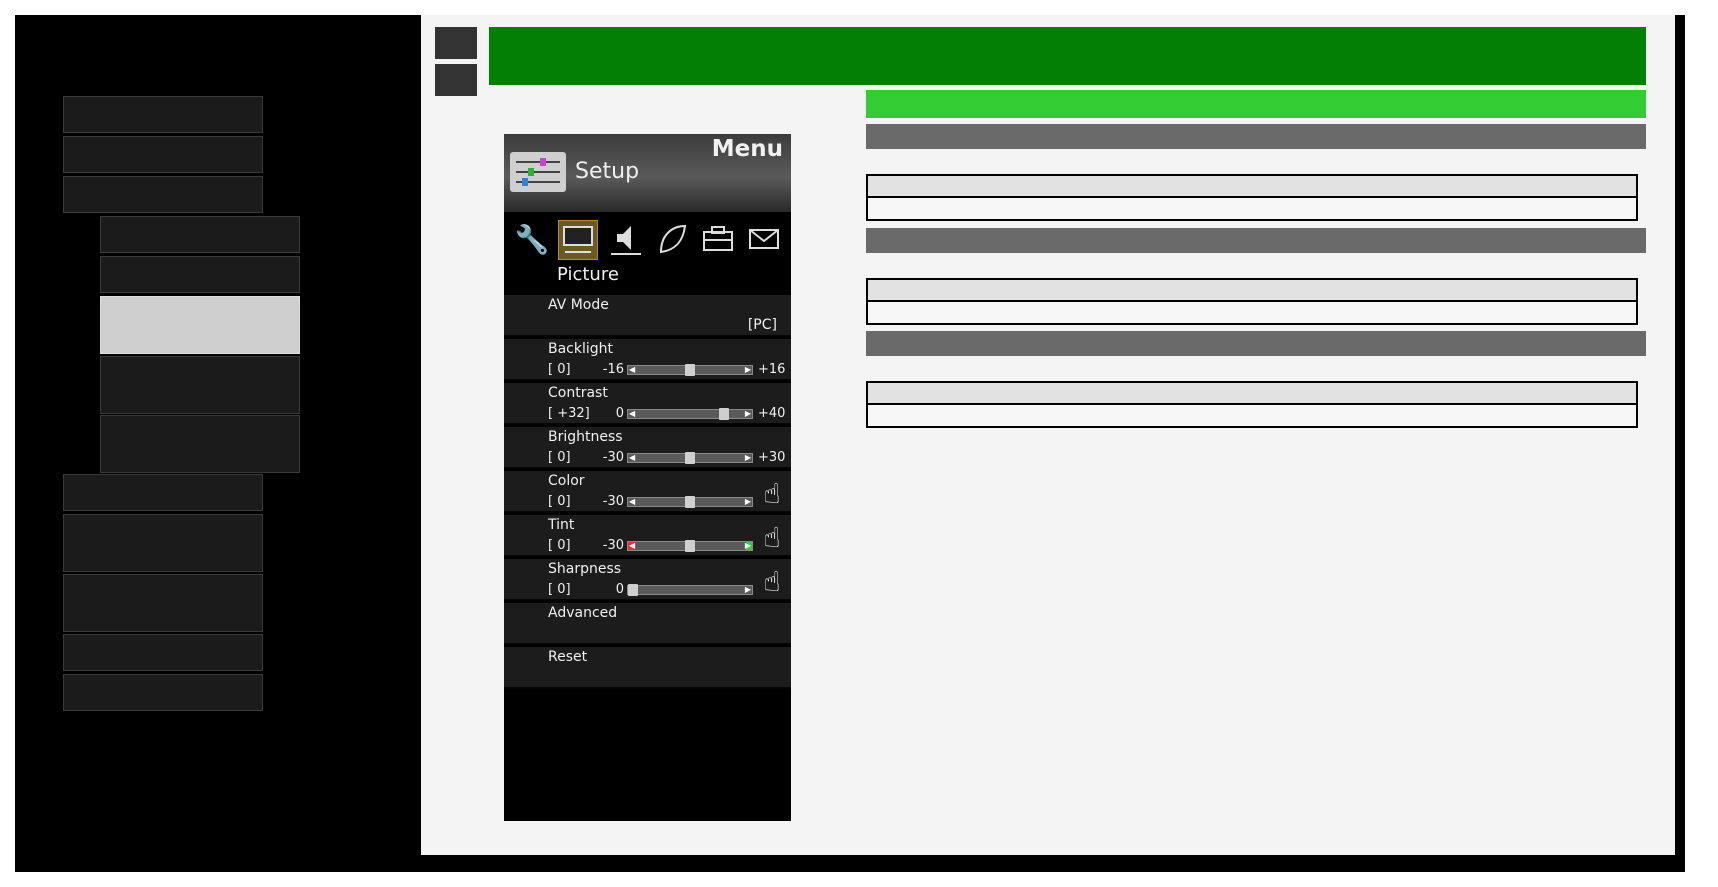  Describe the element at coordinates (772, 369) in the screenshot. I see `tv-item-max: +16` at that location.